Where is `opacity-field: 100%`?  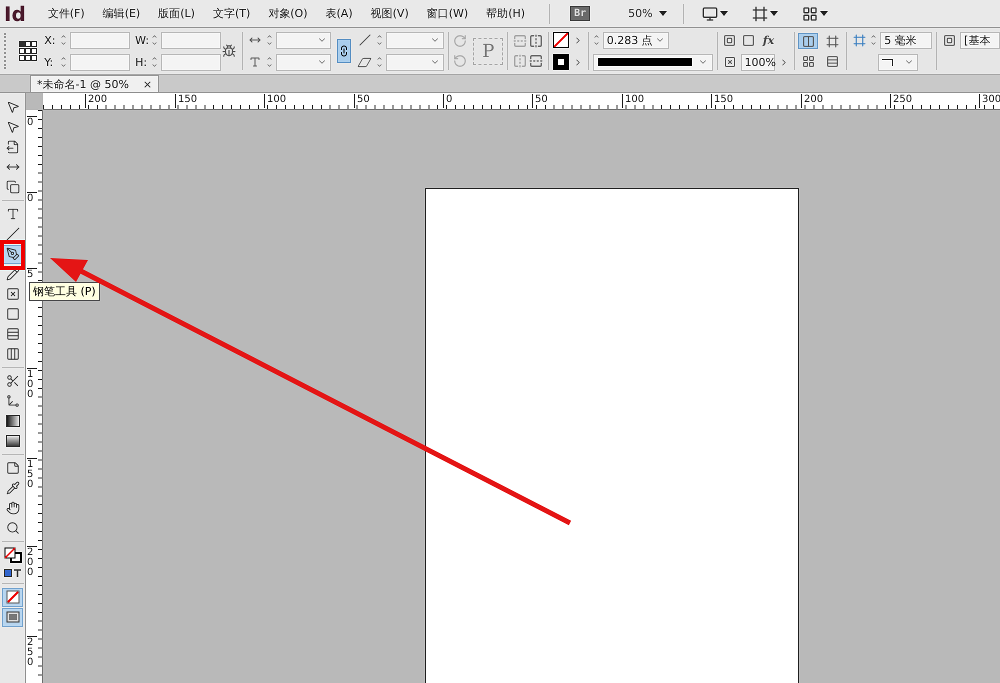
opacity-field: 100% is located at coordinates (757, 62).